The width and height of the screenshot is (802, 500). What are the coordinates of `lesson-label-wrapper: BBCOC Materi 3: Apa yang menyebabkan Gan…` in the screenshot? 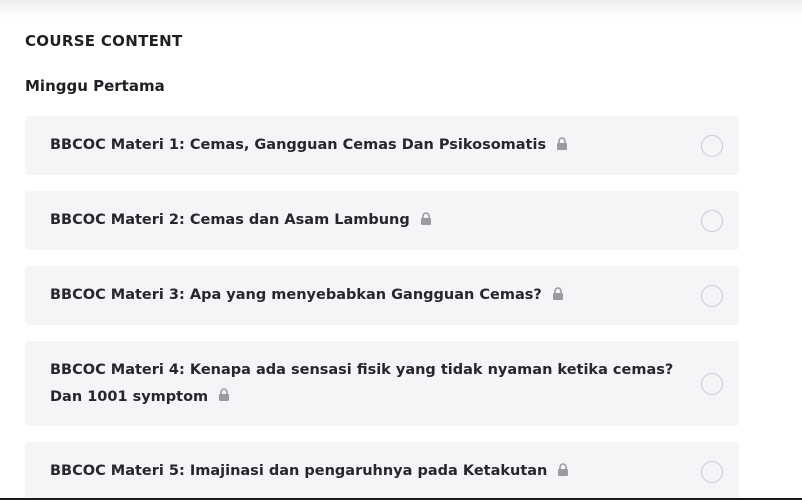 It's located at (307, 295).